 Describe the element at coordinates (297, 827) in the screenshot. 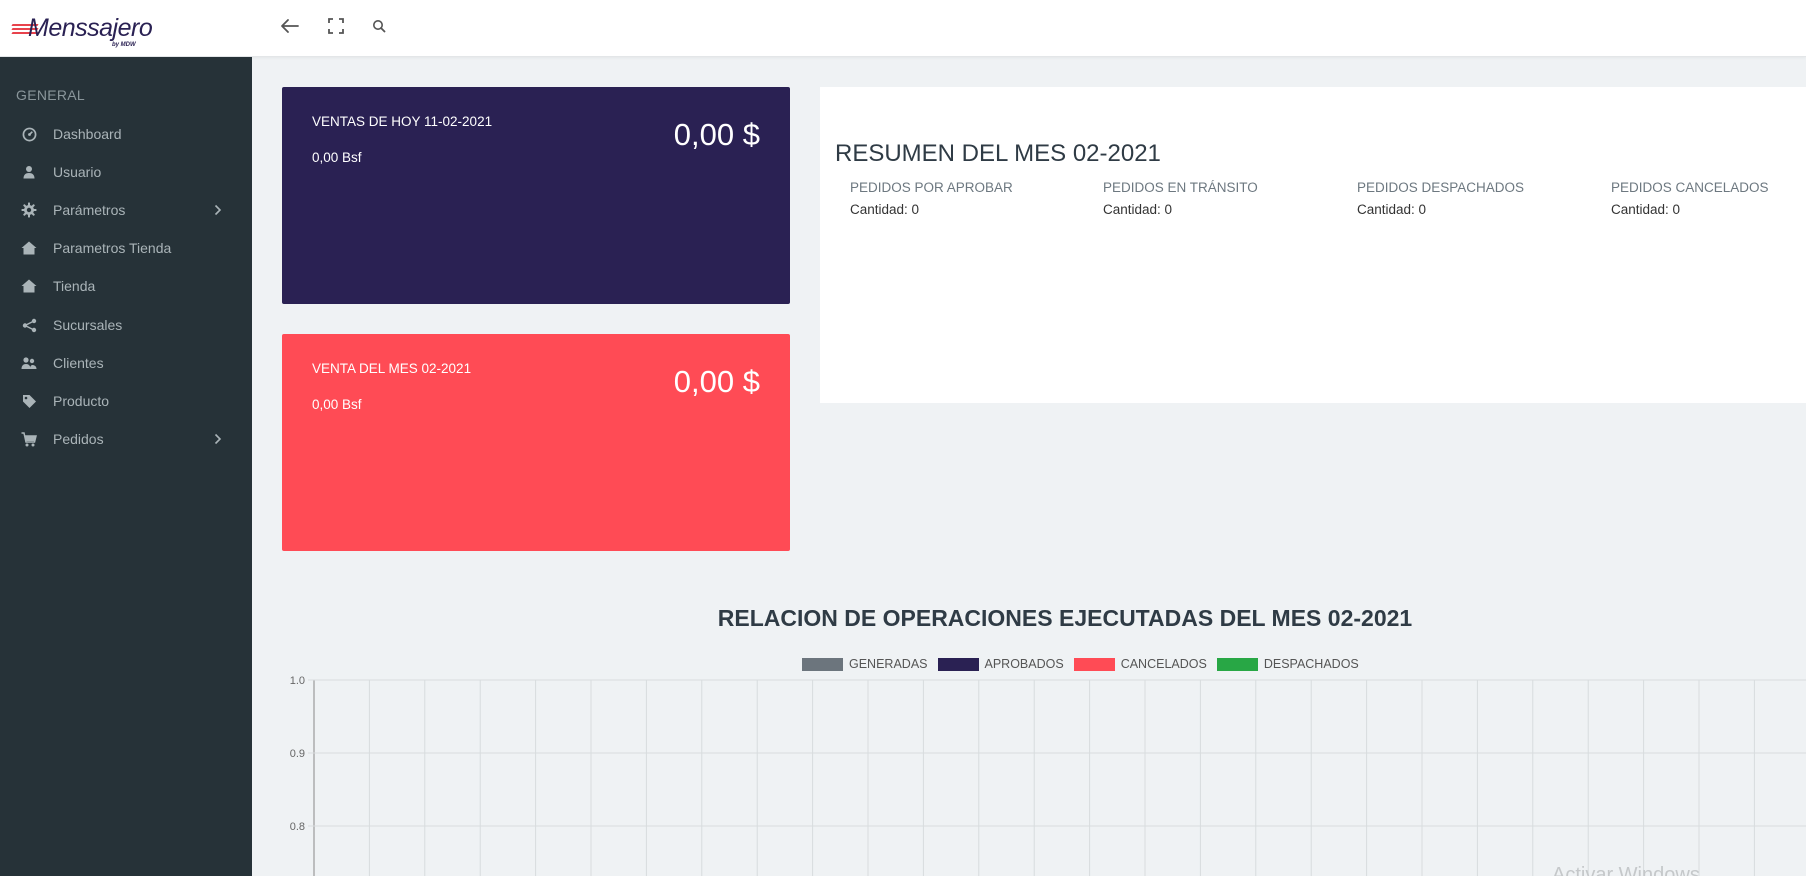

I see `y-tick-label: 0.8` at that location.